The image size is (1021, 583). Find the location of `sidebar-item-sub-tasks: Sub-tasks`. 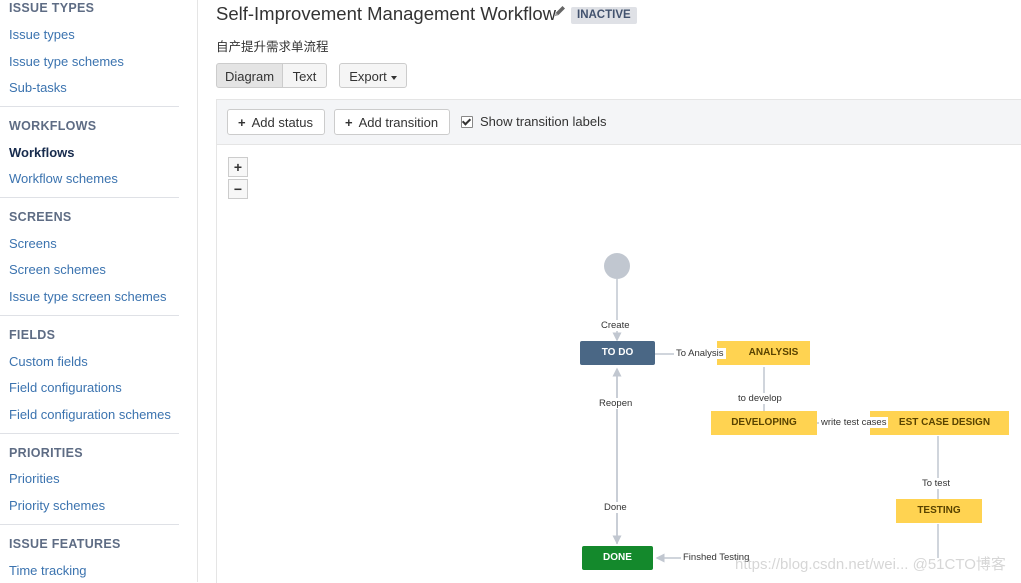

sidebar-item-sub-tasks: Sub-tasks is located at coordinates (38, 87).